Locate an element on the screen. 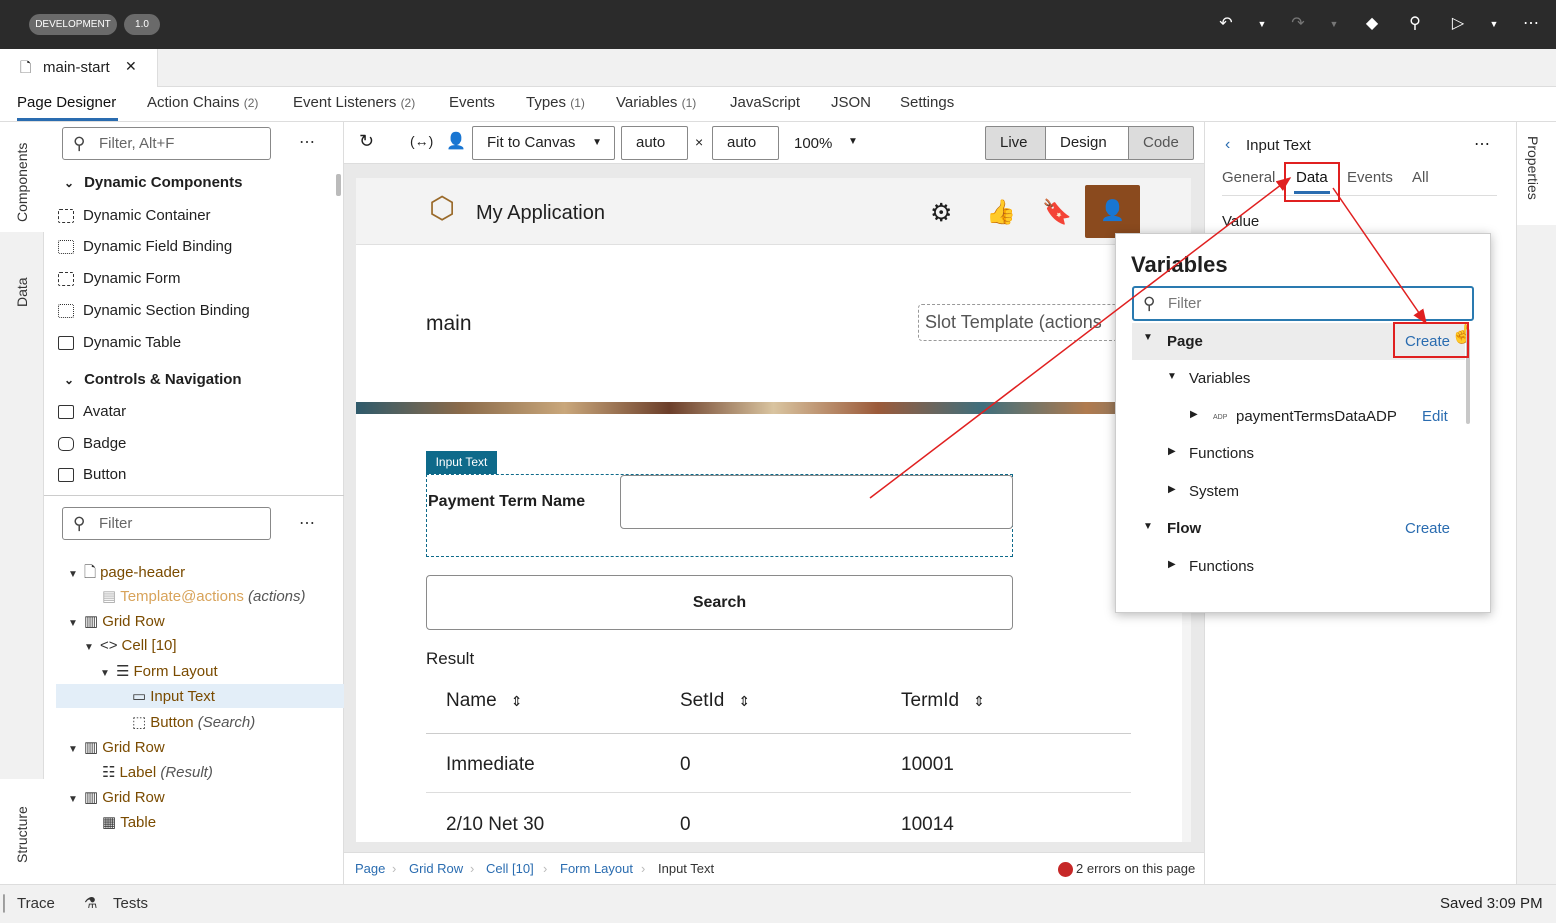  flask-icon: ⚗ is located at coordinates (91, 903).